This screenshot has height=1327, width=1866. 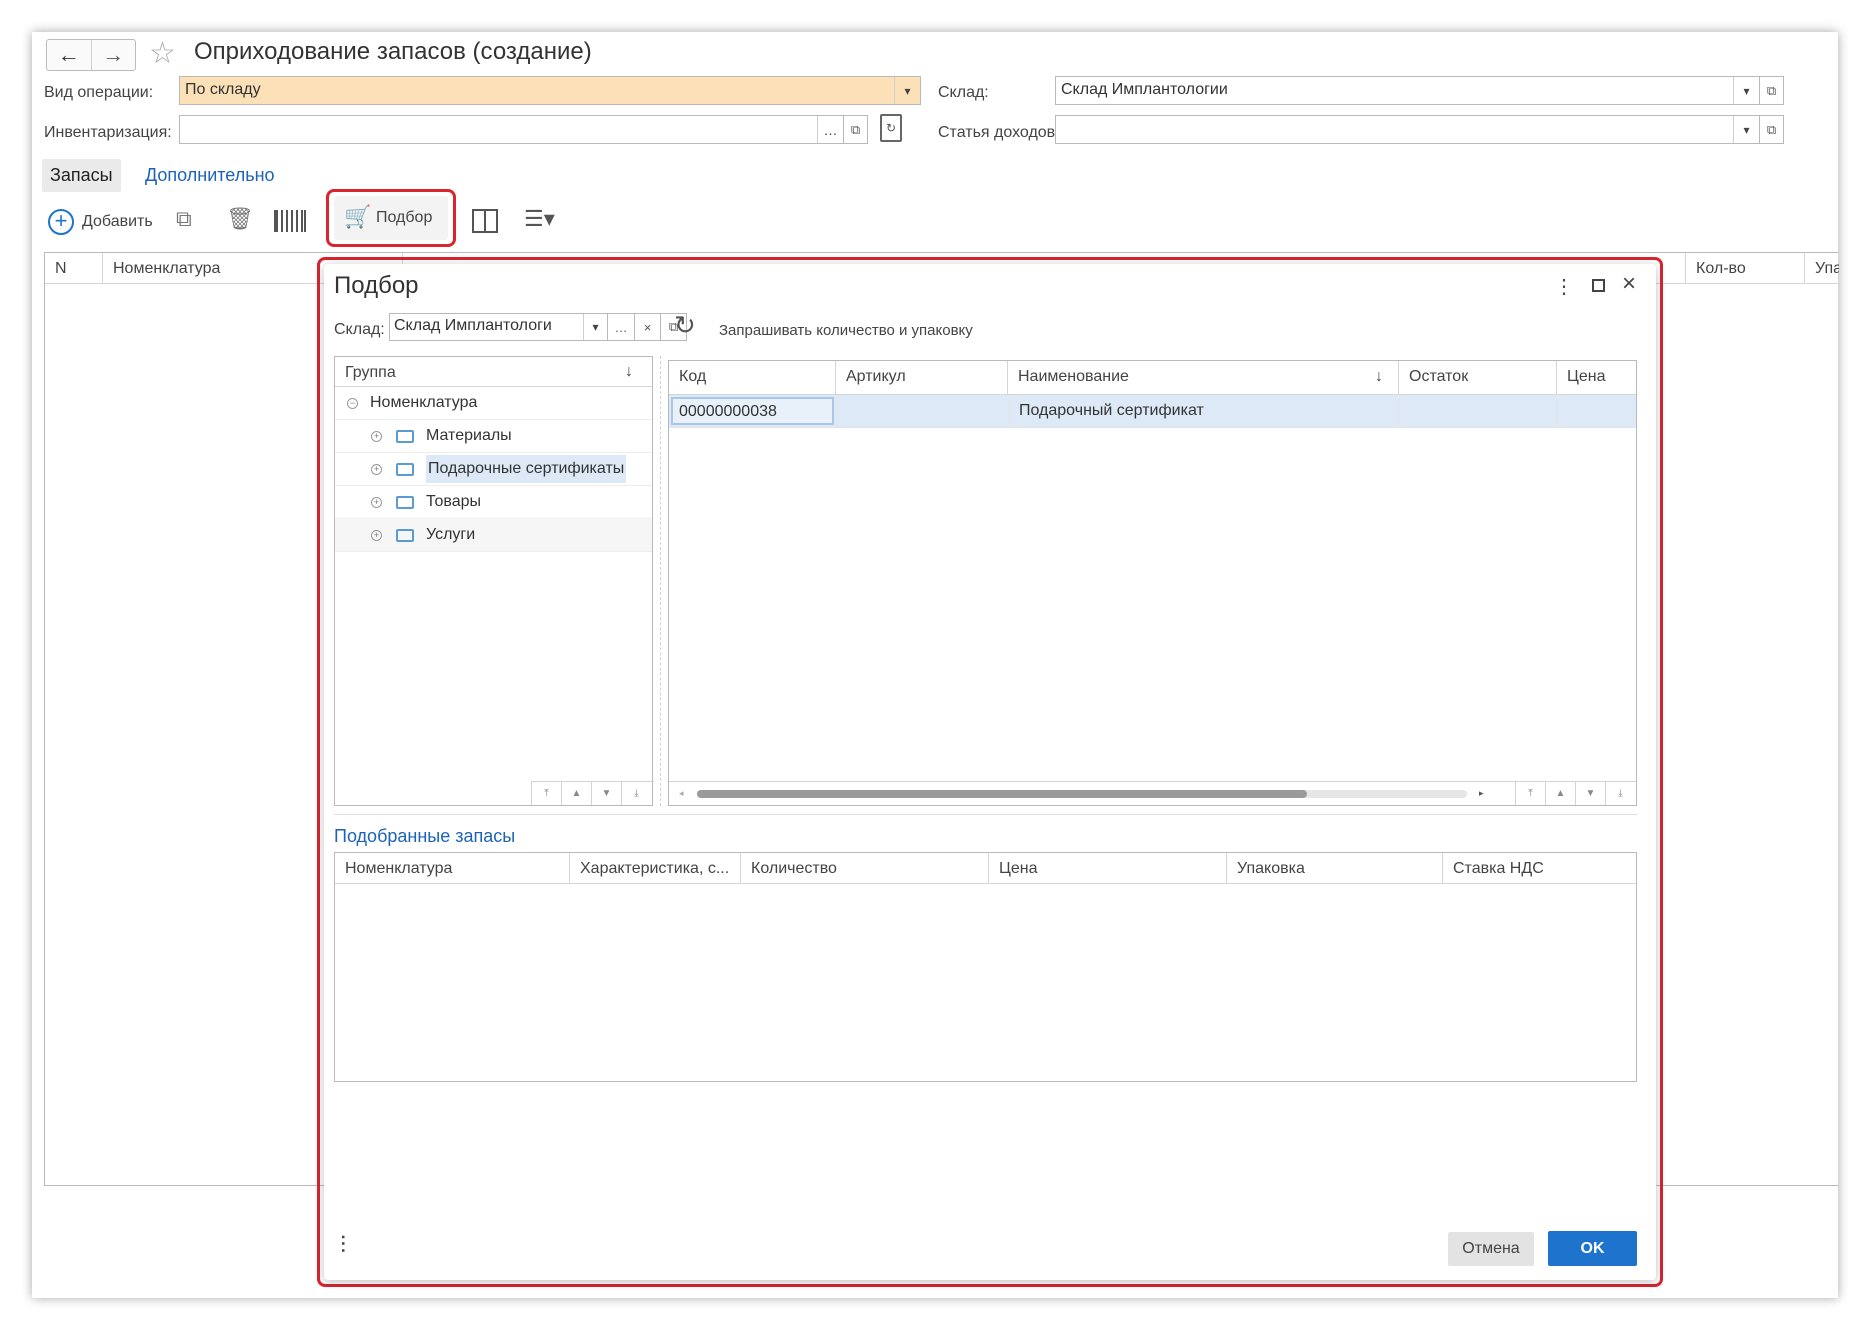 I want to click on income-item-select: ▾, so click(x=1407, y=129).